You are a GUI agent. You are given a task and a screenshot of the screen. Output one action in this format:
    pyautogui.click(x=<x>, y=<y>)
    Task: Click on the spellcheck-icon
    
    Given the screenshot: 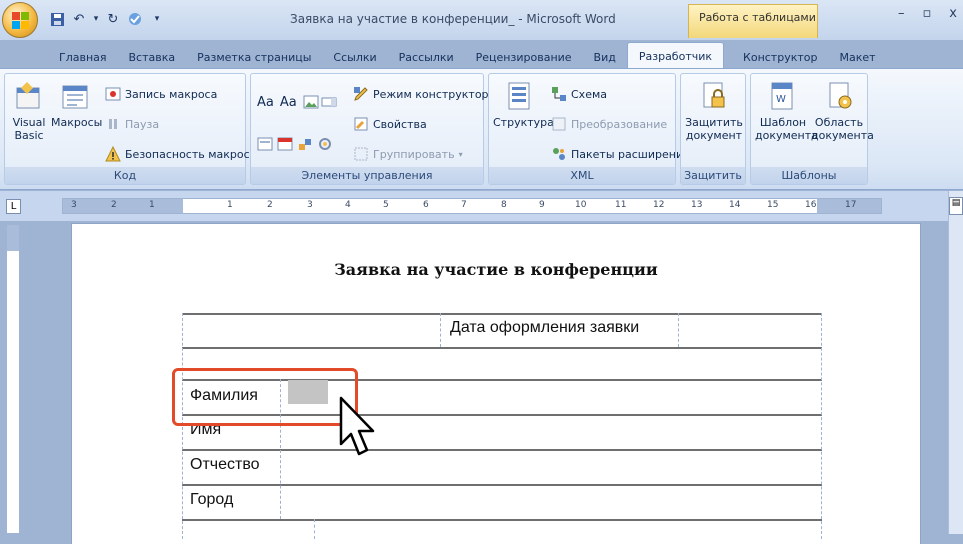 What is the action you would take?
    pyautogui.click(x=135, y=19)
    